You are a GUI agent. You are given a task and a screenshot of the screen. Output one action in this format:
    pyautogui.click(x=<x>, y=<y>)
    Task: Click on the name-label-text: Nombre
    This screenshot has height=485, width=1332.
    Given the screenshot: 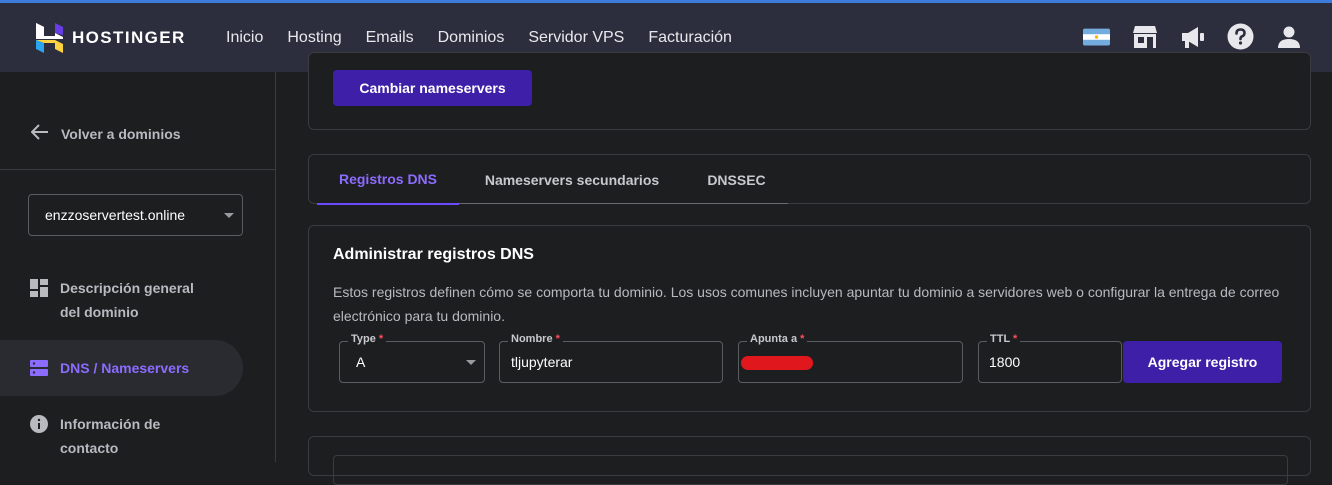 What is the action you would take?
    pyautogui.click(x=532, y=339)
    